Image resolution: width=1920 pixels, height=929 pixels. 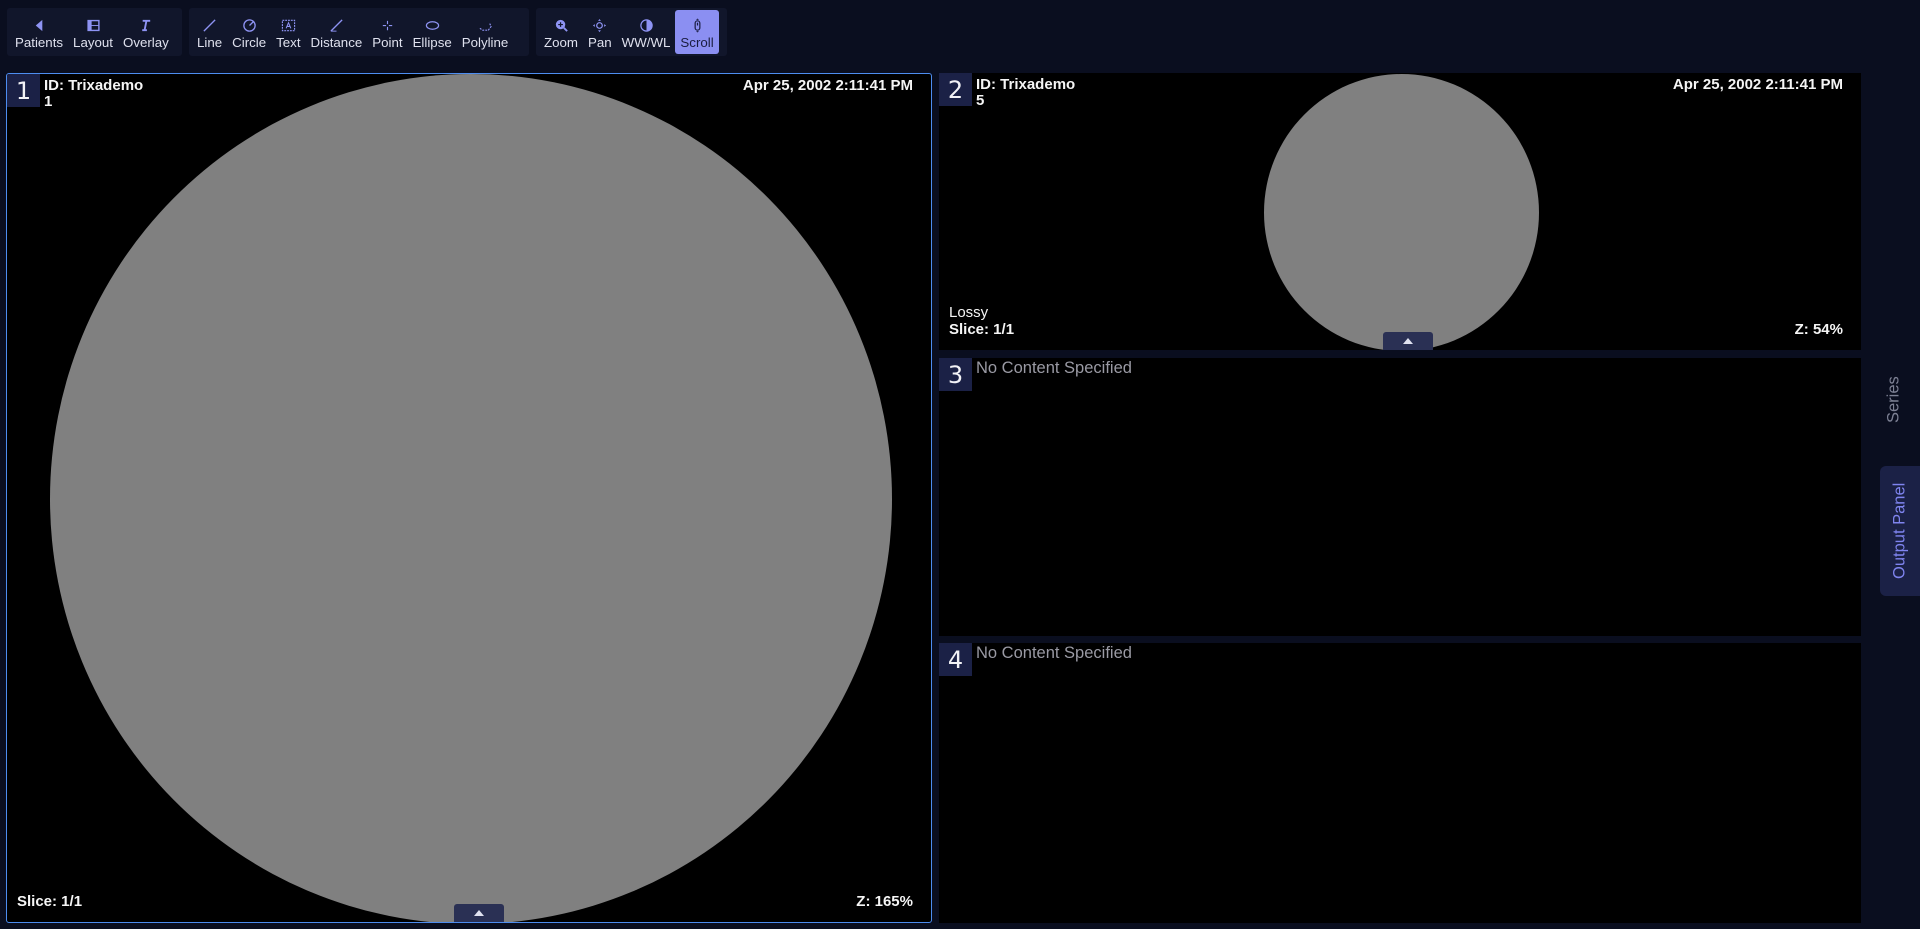 I want to click on chevron-left-icon, so click(x=39, y=25).